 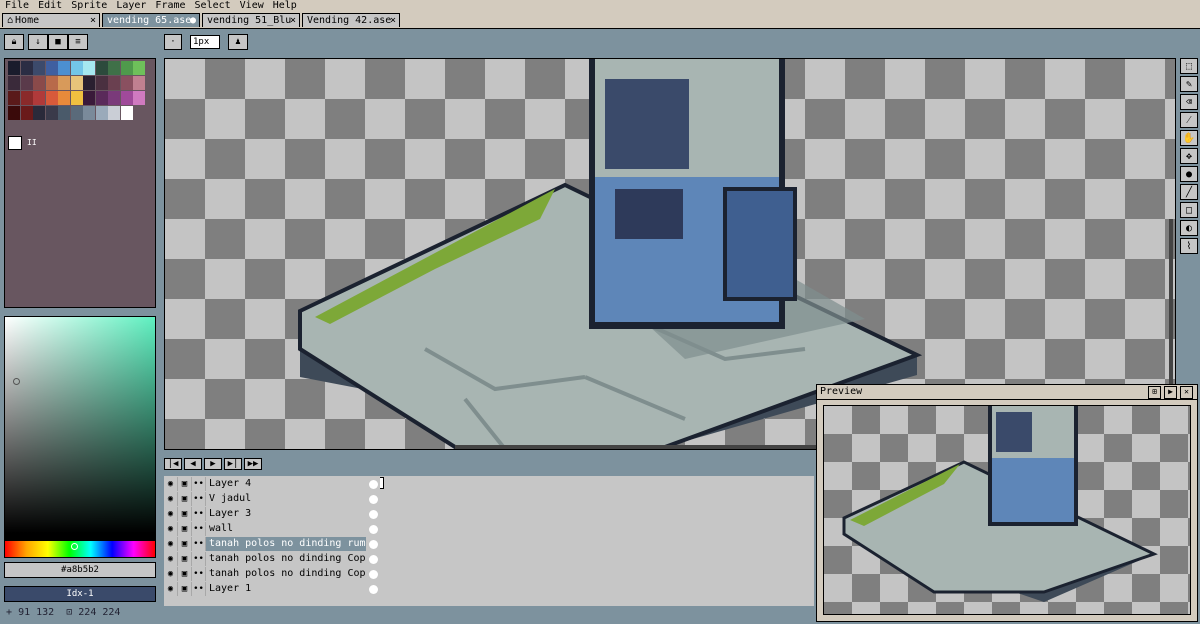 What do you see at coordinates (15, 143) in the screenshot?
I see `foreground-color-swatch` at bounding box center [15, 143].